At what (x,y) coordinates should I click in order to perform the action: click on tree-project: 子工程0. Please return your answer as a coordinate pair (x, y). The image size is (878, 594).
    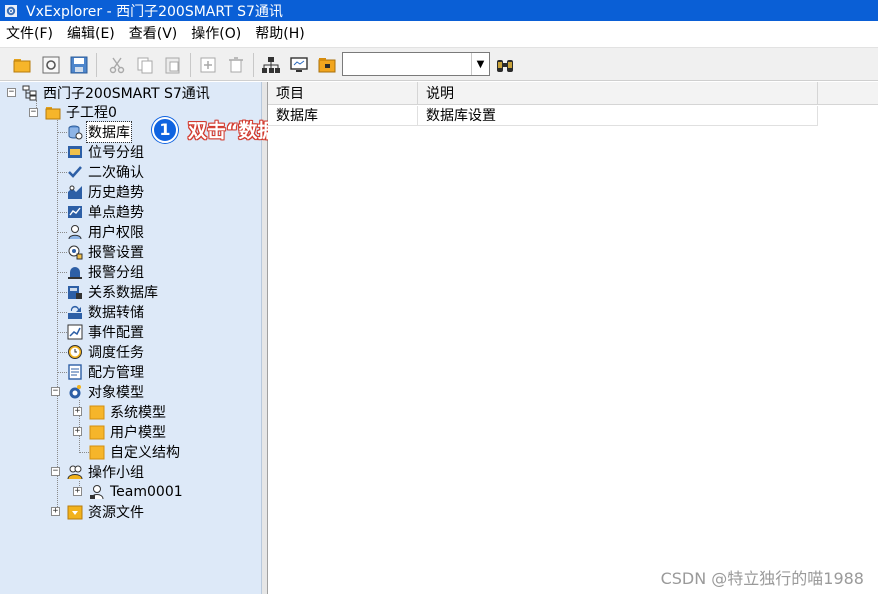
    Looking at the image, I should click on (81, 112).